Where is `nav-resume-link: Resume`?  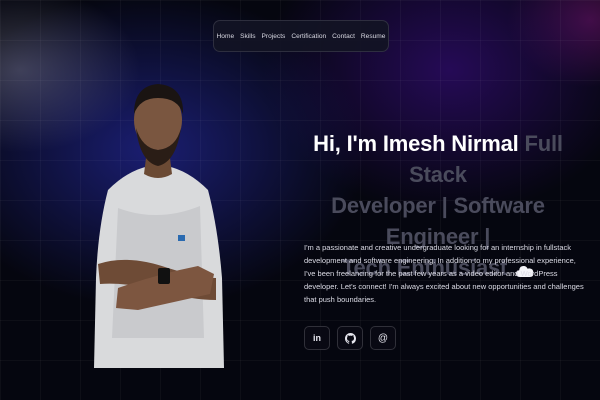
nav-resume-link: Resume is located at coordinates (373, 36).